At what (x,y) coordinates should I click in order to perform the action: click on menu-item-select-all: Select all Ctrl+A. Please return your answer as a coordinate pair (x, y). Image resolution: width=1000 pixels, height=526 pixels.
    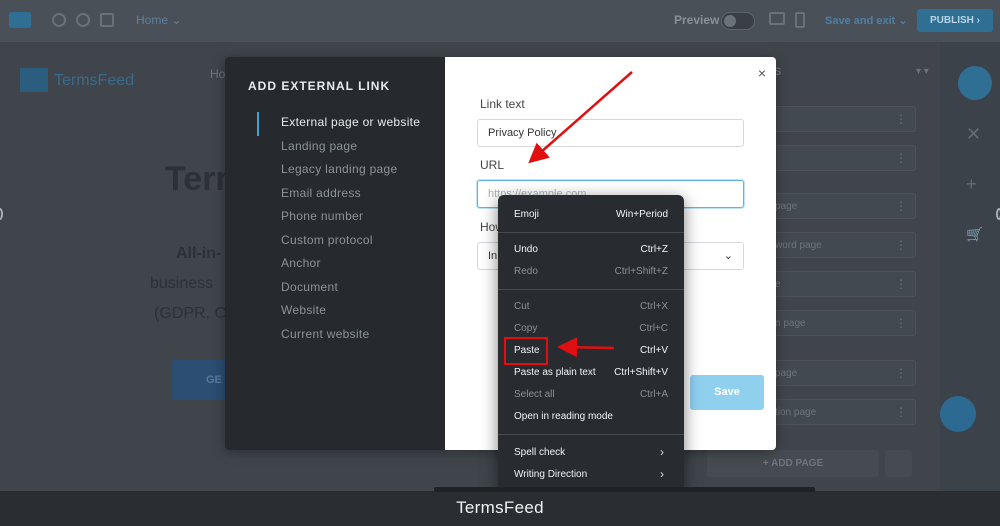
    Looking at the image, I should click on (591, 395).